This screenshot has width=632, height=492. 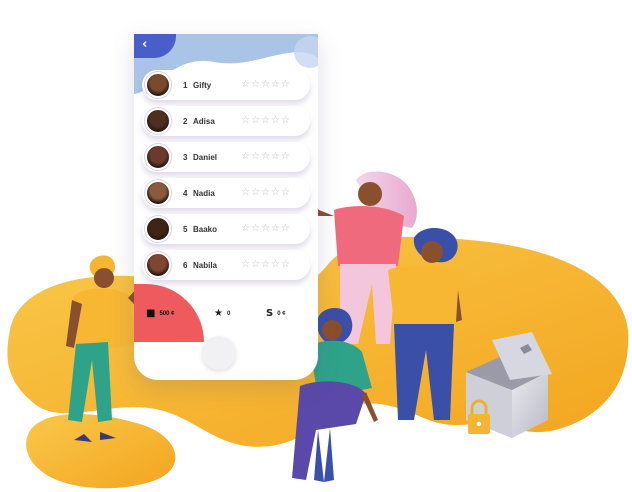 What do you see at coordinates (205, 265) in the screenshot?
I see `player-name: Nabila` at bounding box center [205, 265].